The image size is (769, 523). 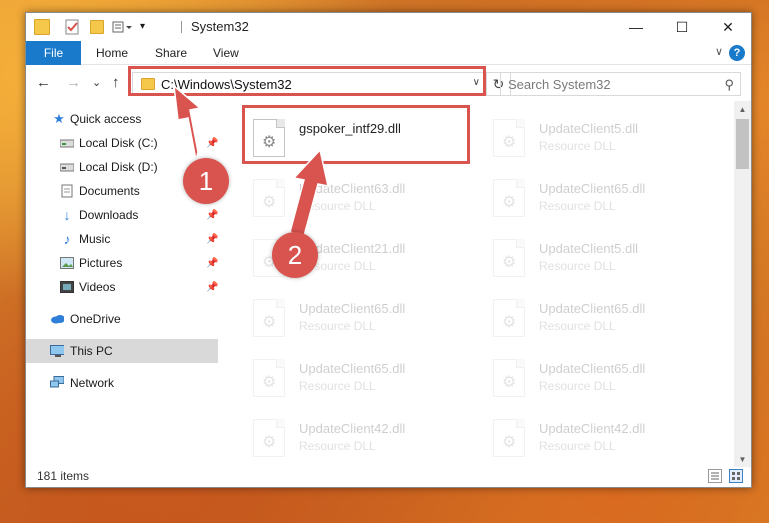 I want to click on tab-view: View, so click(x=226, y=53).